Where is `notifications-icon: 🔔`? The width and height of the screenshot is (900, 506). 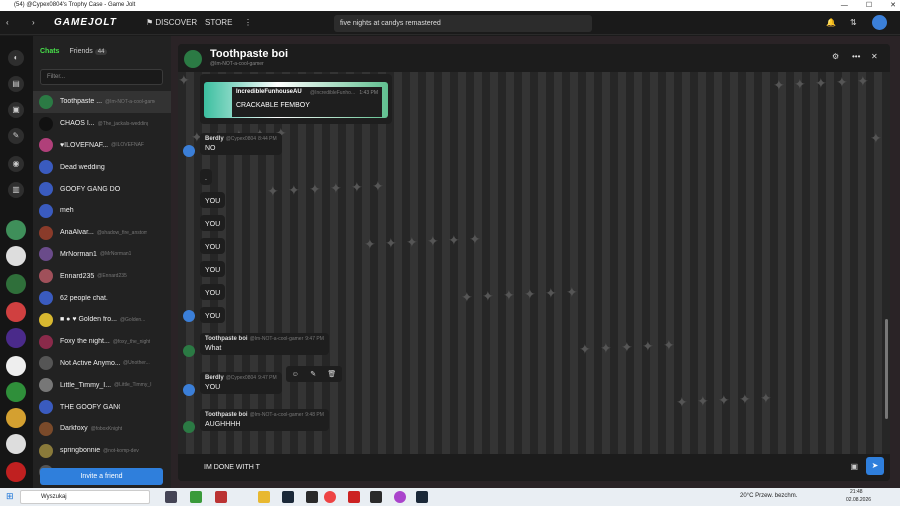
notifications-icon: 🔔 is located at coordinates (831, 23).